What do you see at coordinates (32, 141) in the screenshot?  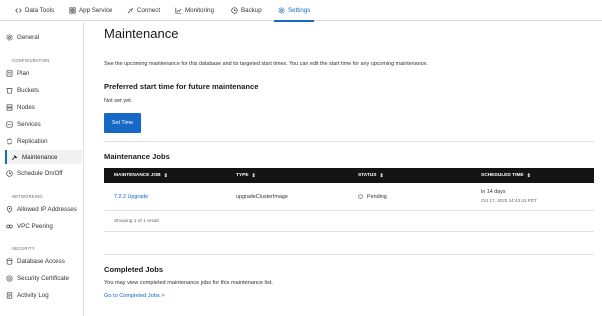 I see `sidebar-item-label: Replication` at bounding box center [32, 141].